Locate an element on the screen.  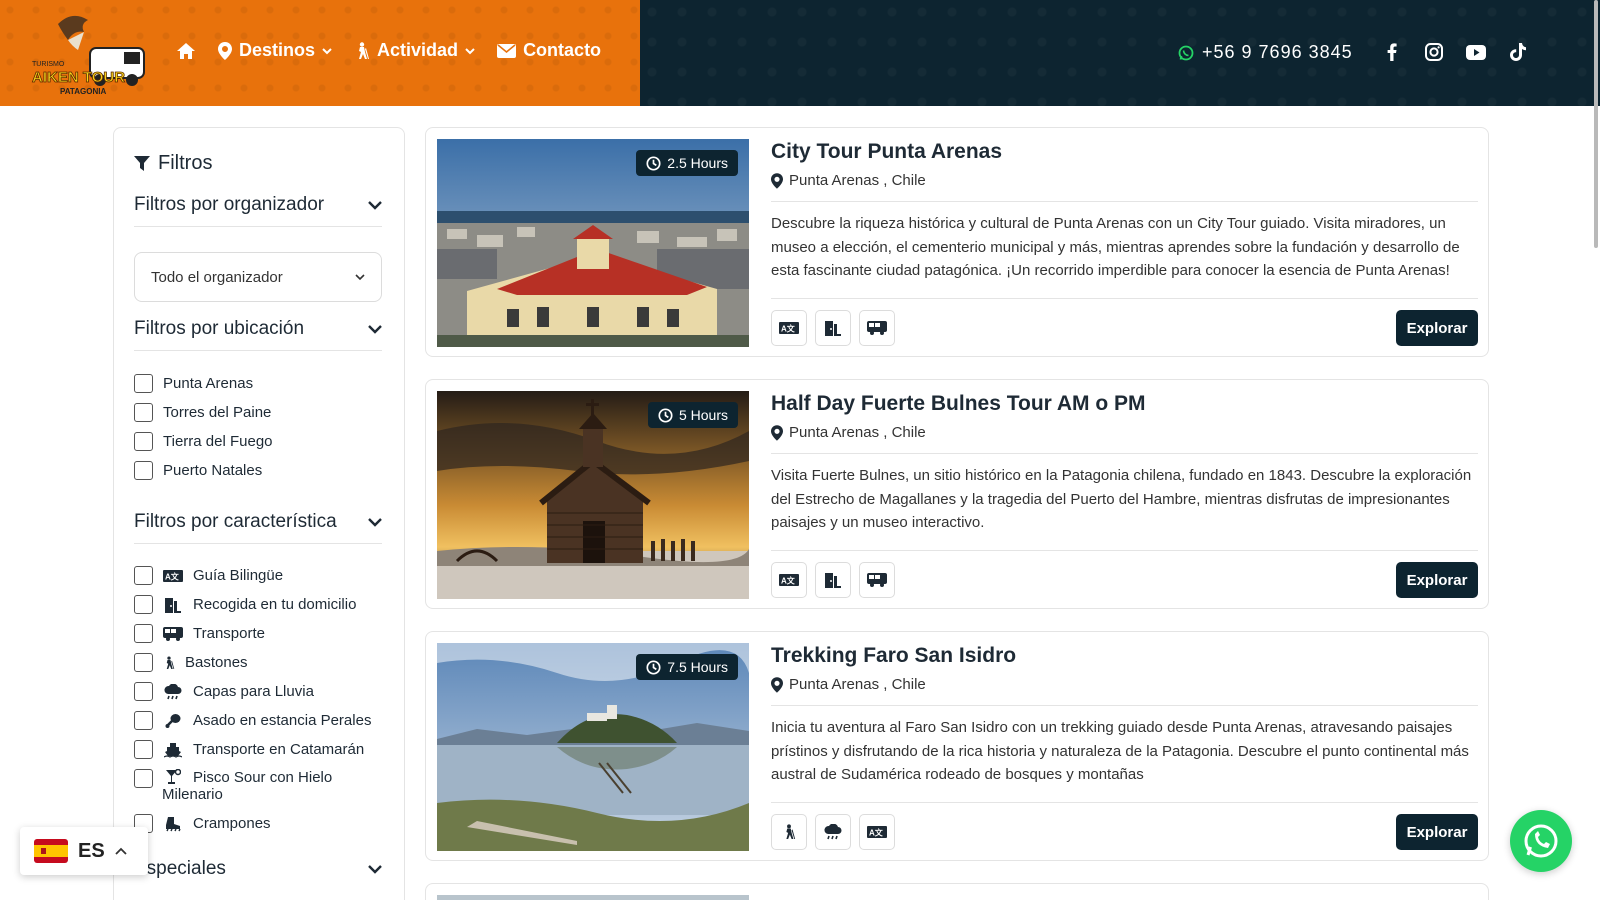
duration-badge: 5 Hours is located at coordinates (692, 415).